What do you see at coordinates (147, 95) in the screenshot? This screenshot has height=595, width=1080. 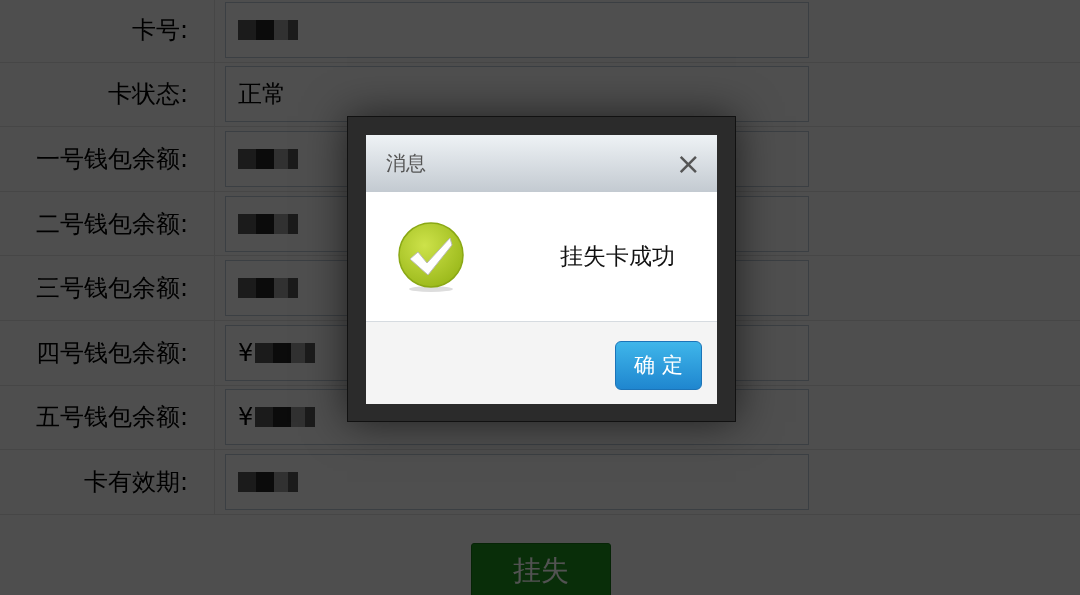 I see `field-label: 卡状态:` at bounding box center [147, 95].